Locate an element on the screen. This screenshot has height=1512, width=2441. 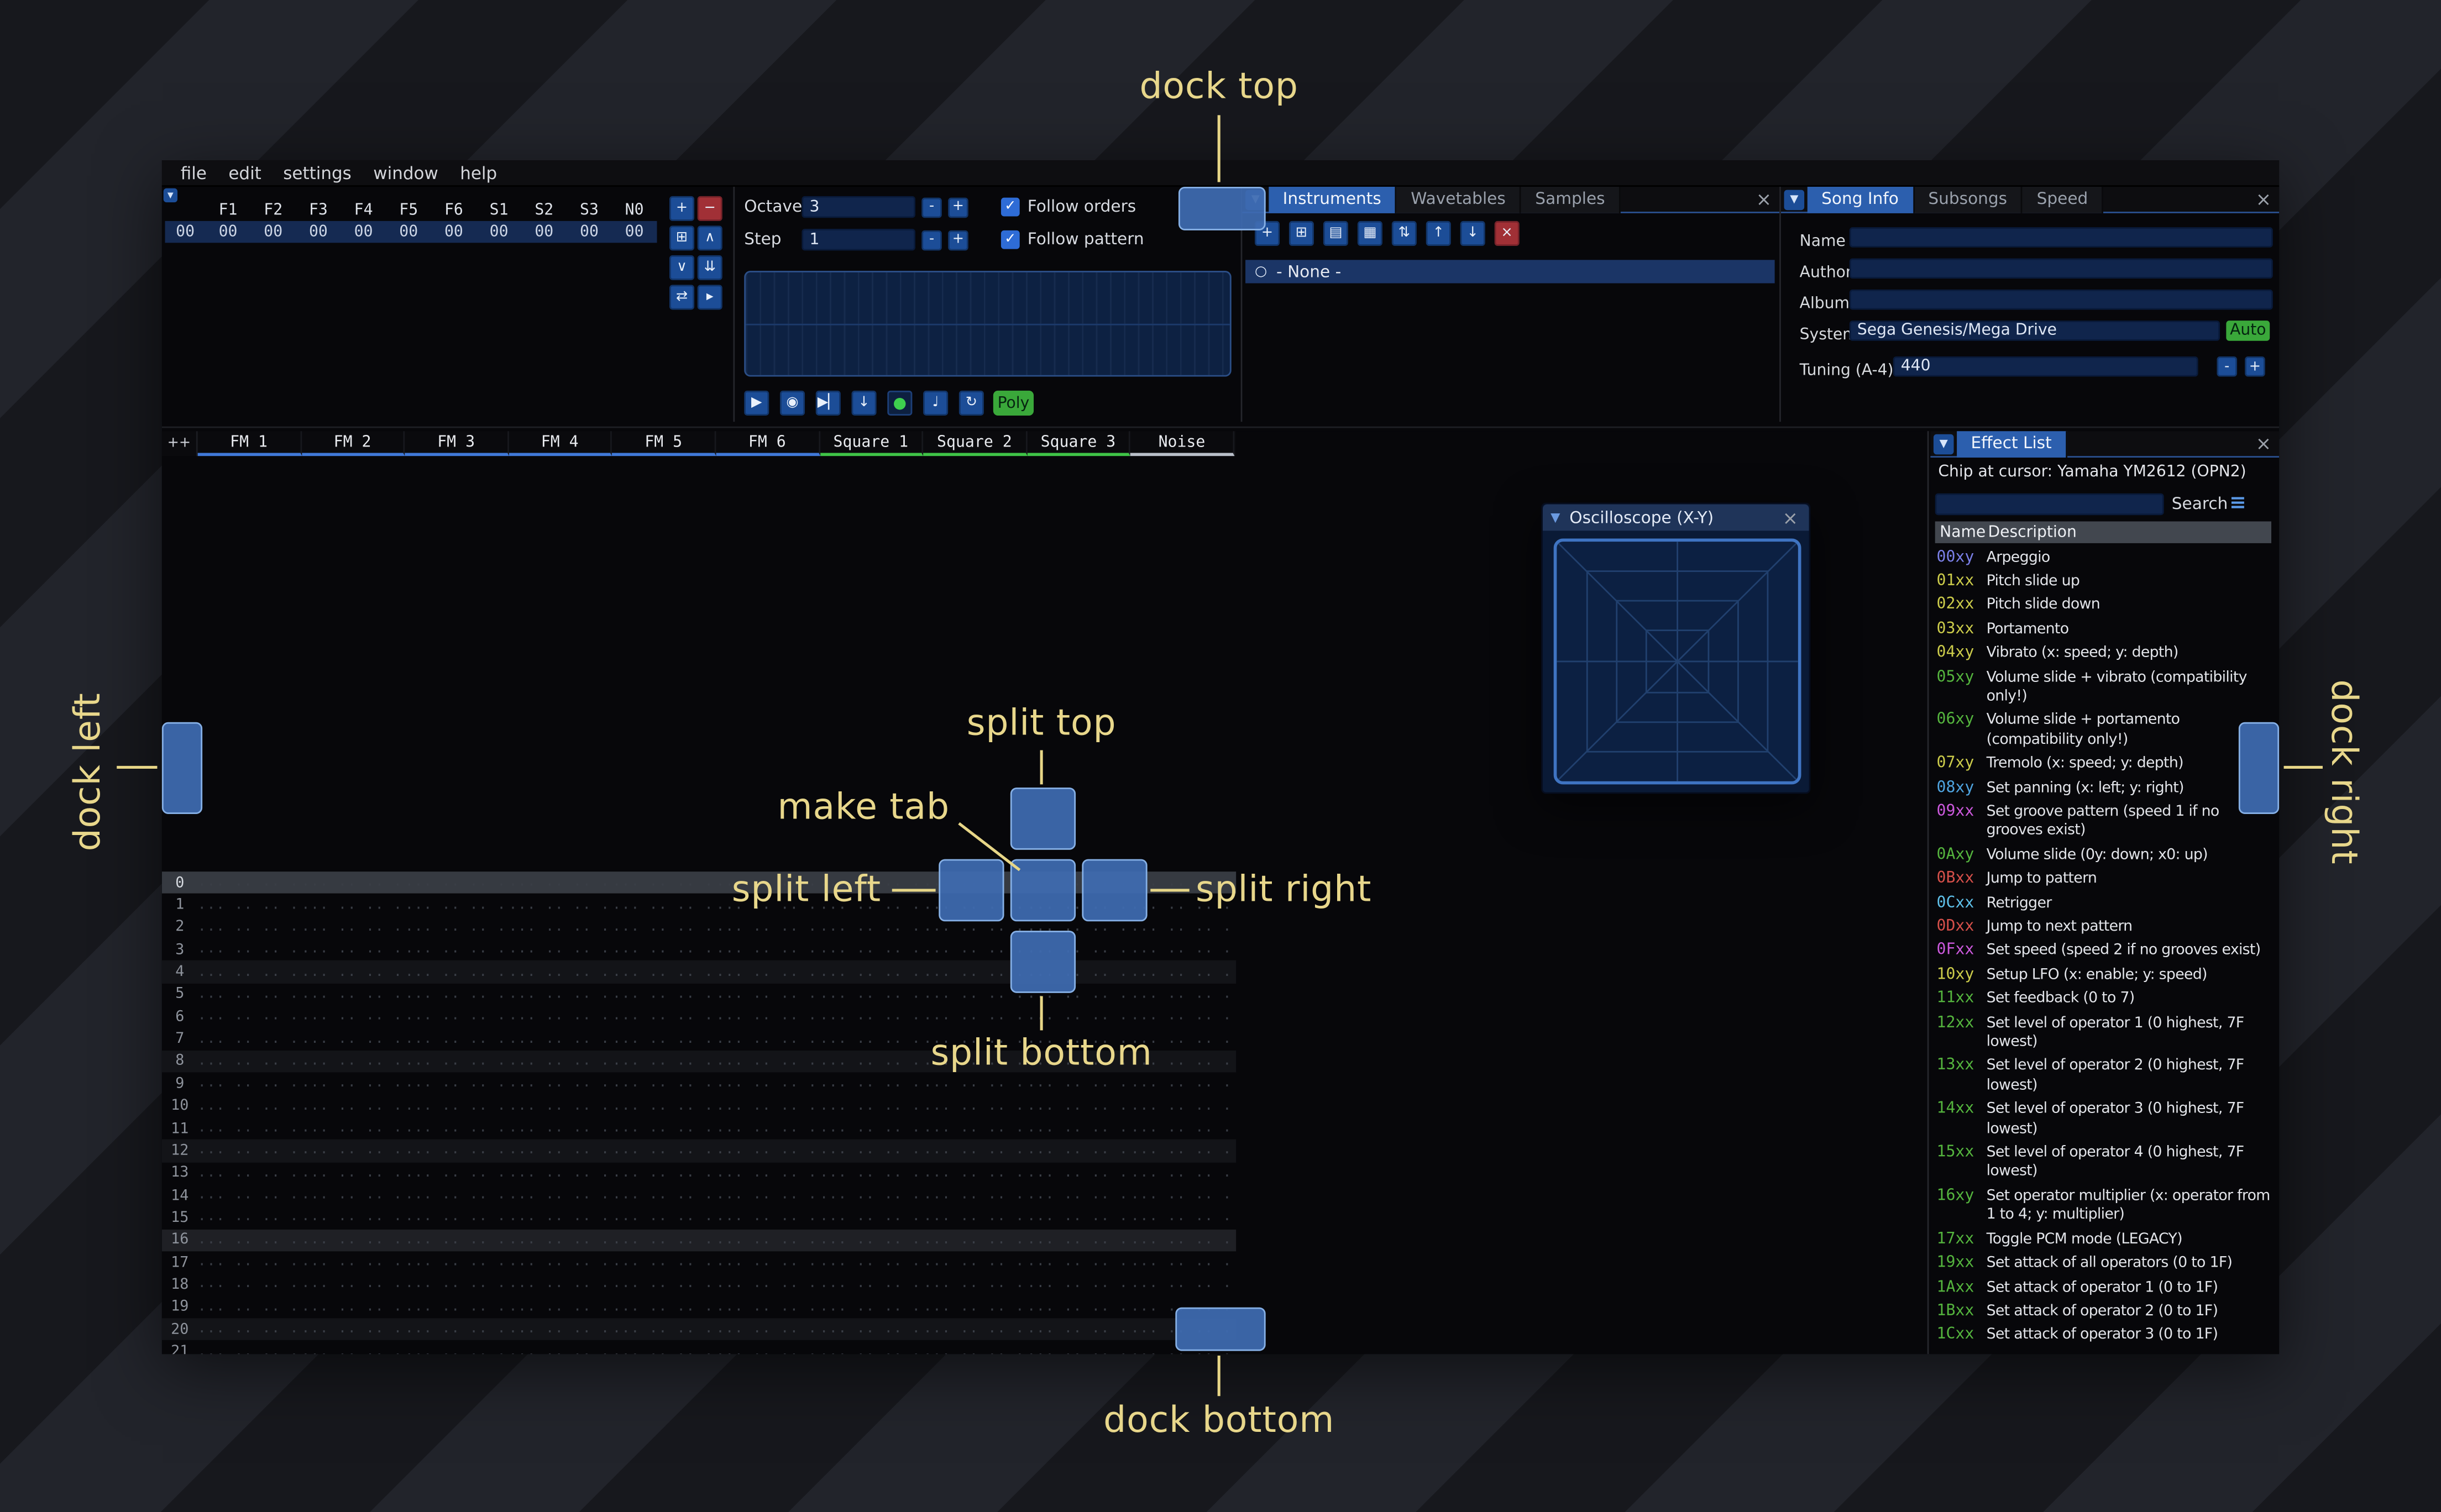
effect-row-00xy: 00xy Arpeggio is located at coordinates (2104, 558).